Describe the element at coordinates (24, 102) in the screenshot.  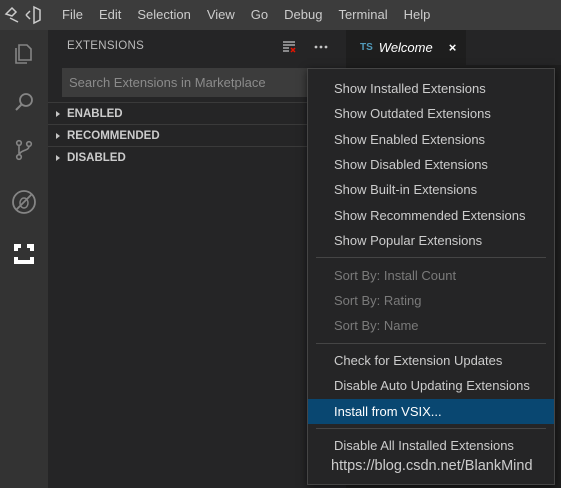
I see `search-icon` at that location.